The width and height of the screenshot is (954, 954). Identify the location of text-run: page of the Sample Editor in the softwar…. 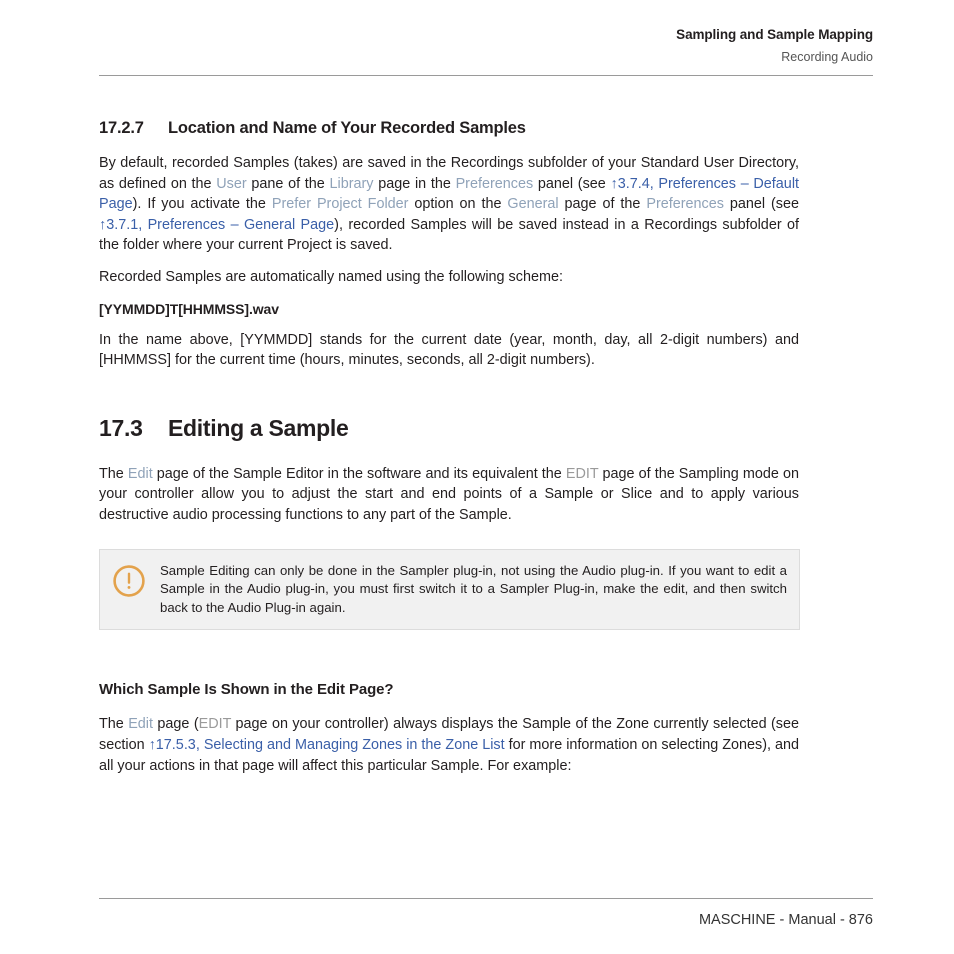
(359, 473).